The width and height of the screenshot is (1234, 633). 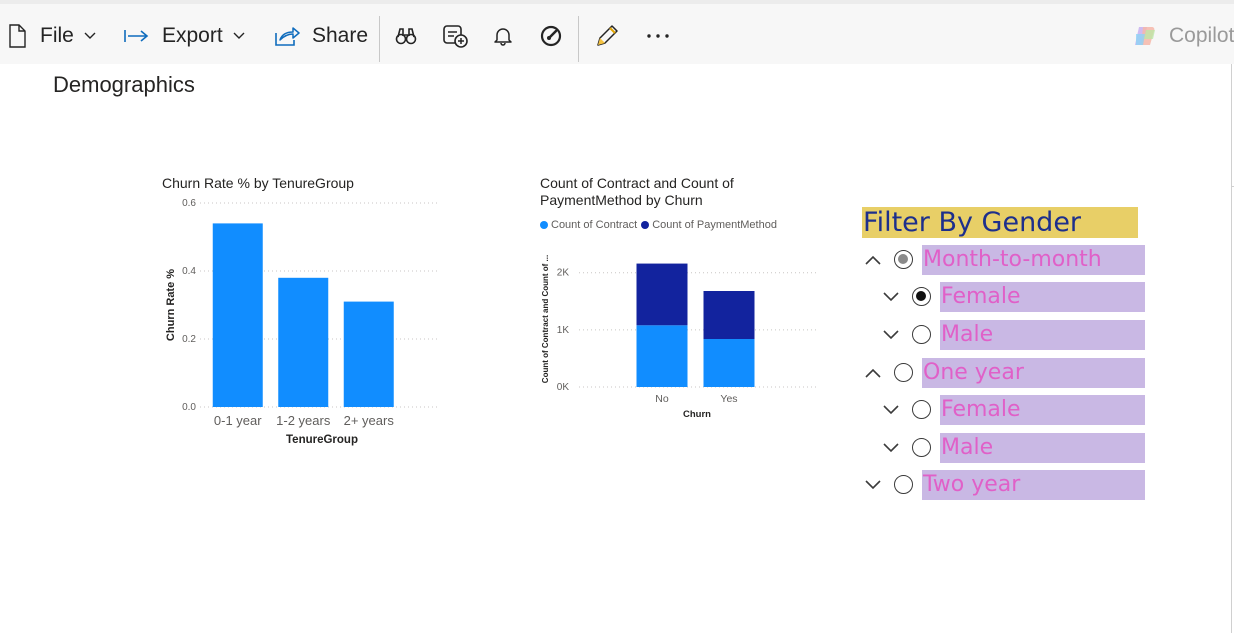 I want to click on y-tick-label: 0.0, so click(x=189, y=407).